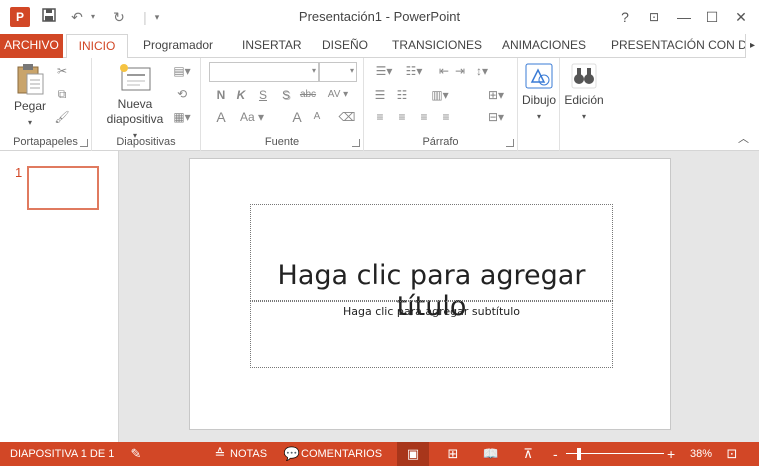 The height and width of the screenshot is (466, 759). I want to click on character-spacing-button: AV ▾, so click(338, 95).